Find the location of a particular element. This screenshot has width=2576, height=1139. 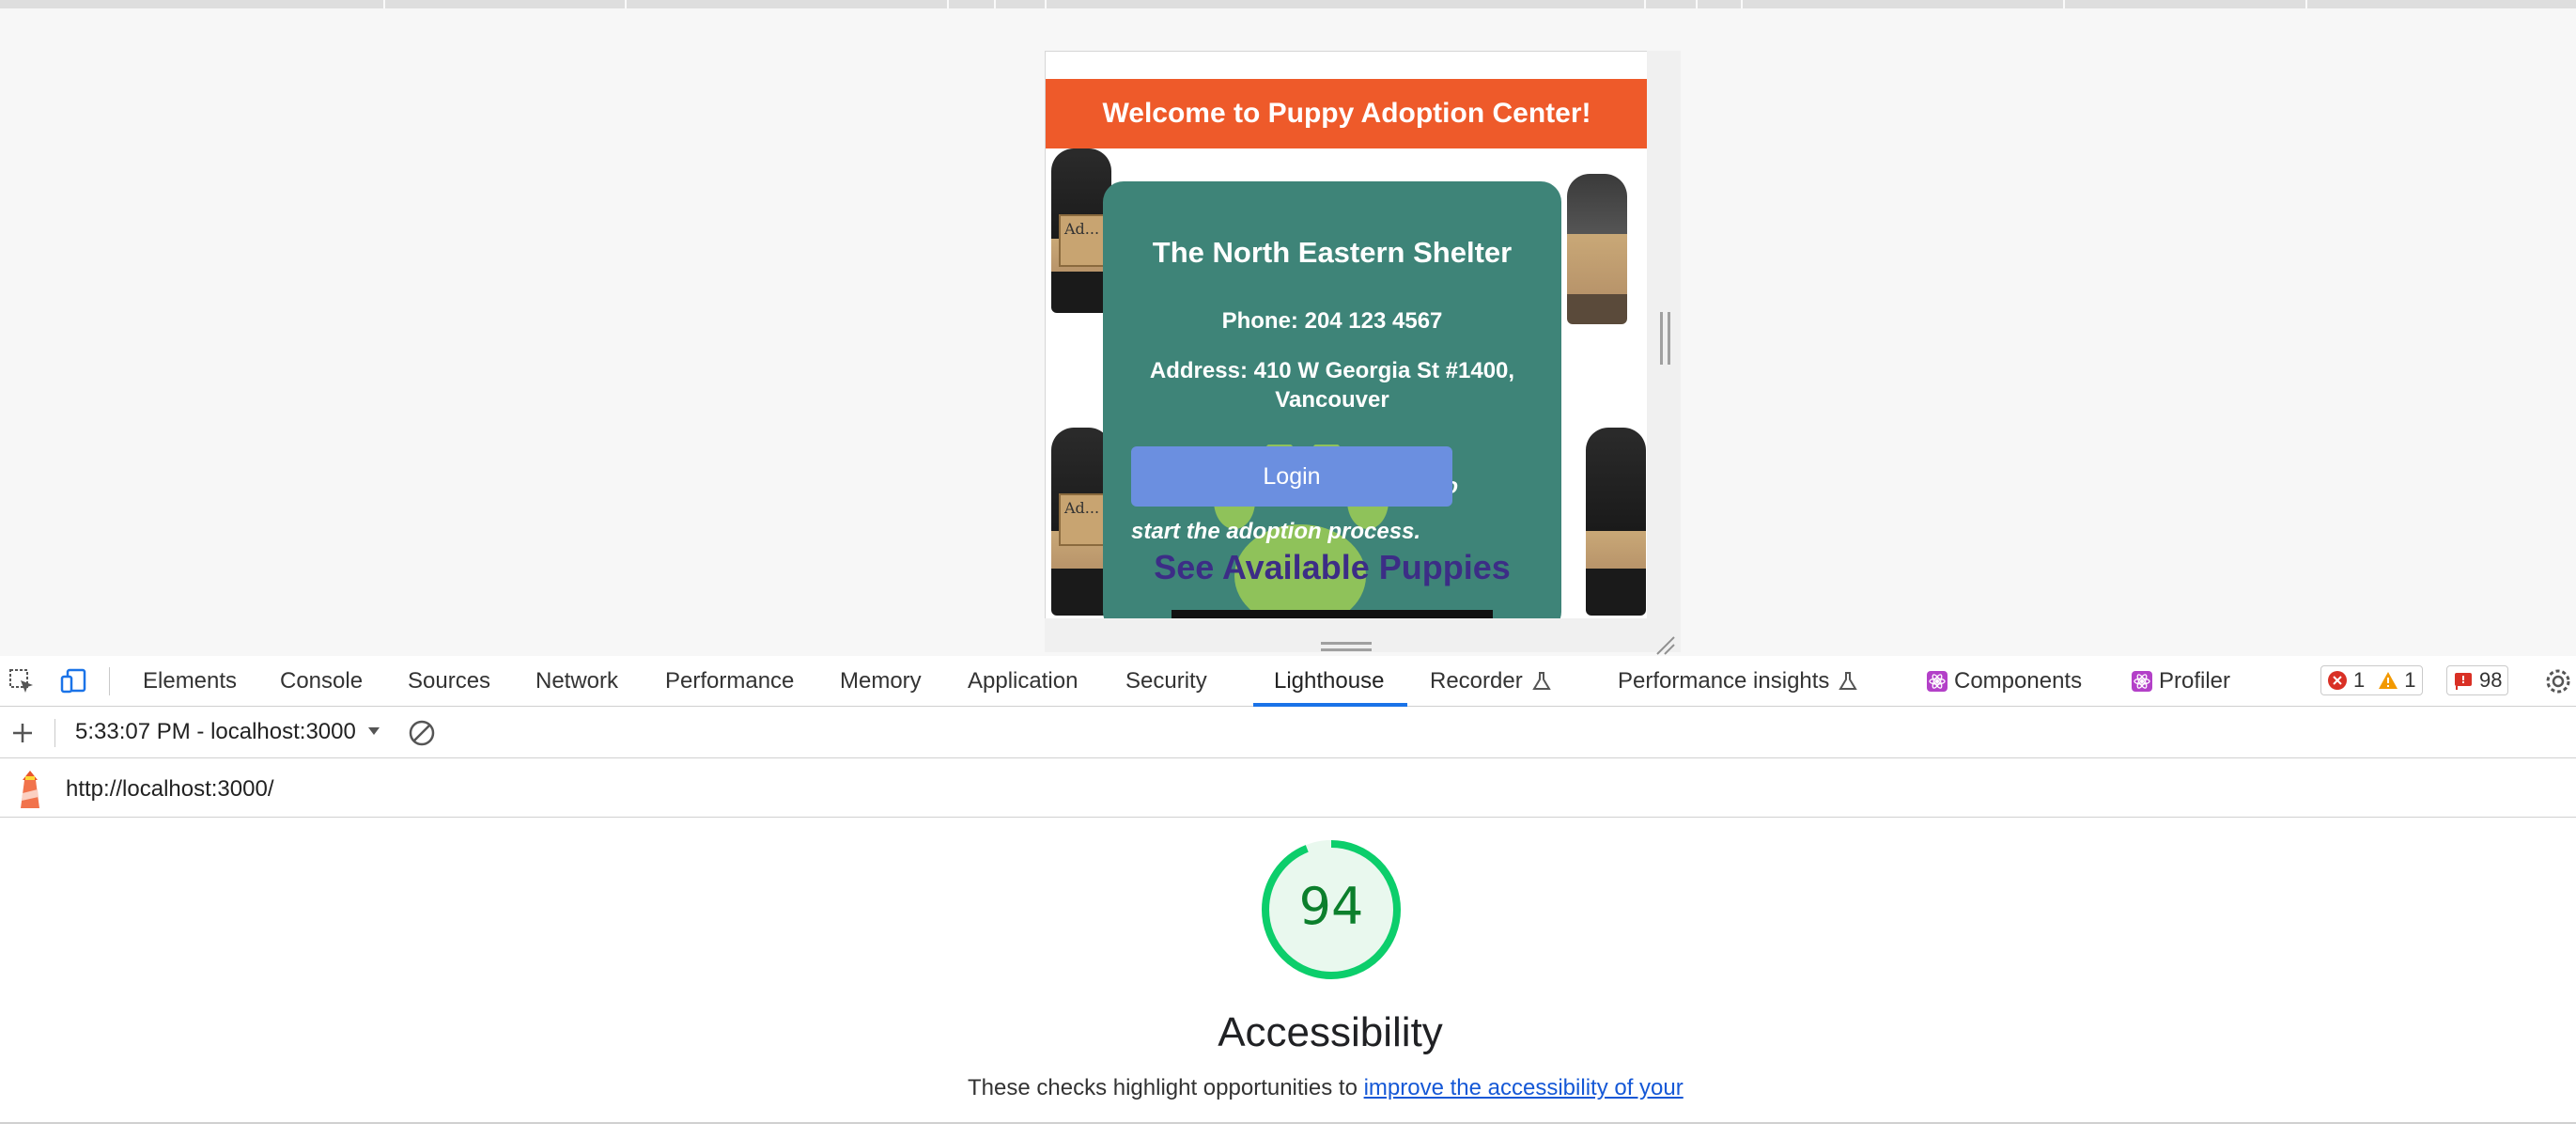

clear-icon is located at coordinates (422, 733).